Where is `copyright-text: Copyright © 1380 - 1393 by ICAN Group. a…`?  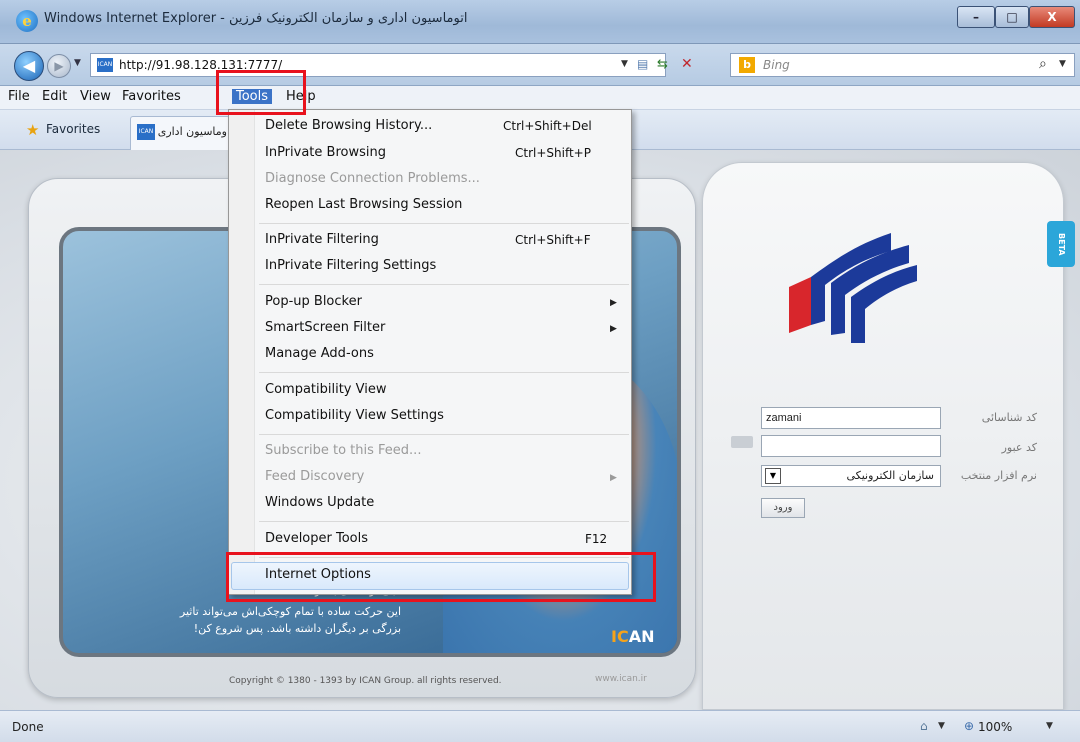 copyright-text: Copyright © 1380 - 1393 by ICAN Group. a… is located at coordinates (365, 681).